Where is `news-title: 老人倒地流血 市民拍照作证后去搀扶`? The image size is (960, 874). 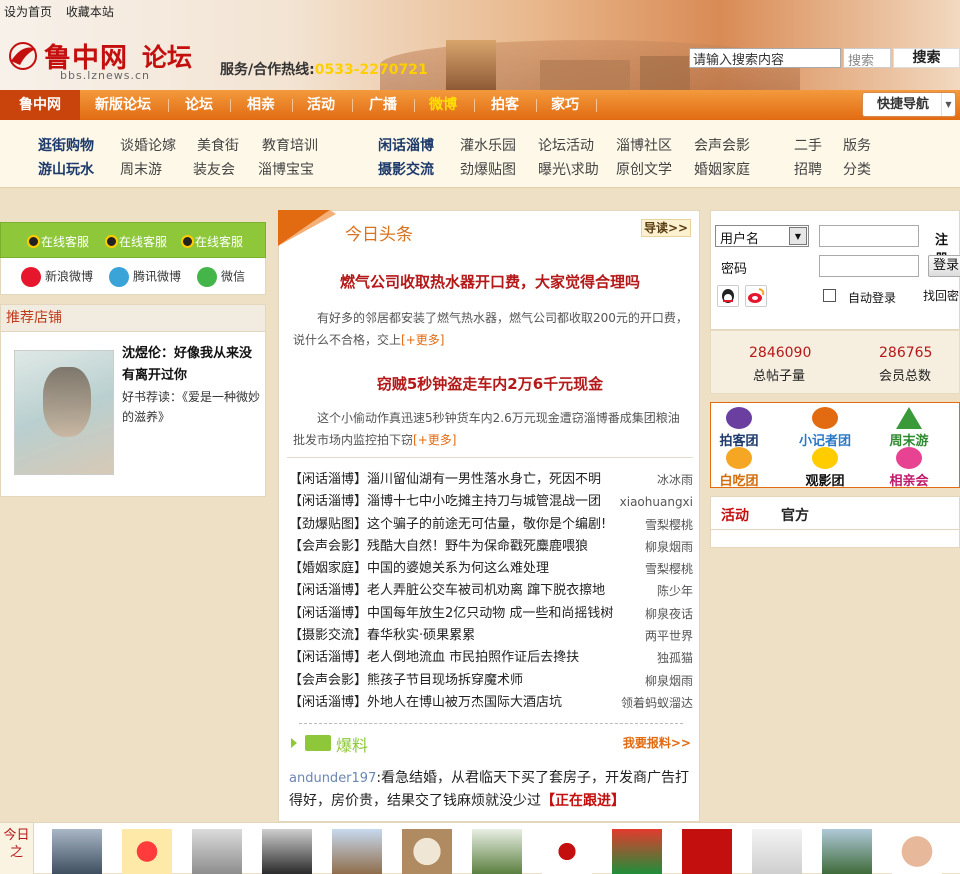 news-title: 老人倒地流血 市民拍照作证后去搀扶 is located at coordinates (473, 657).